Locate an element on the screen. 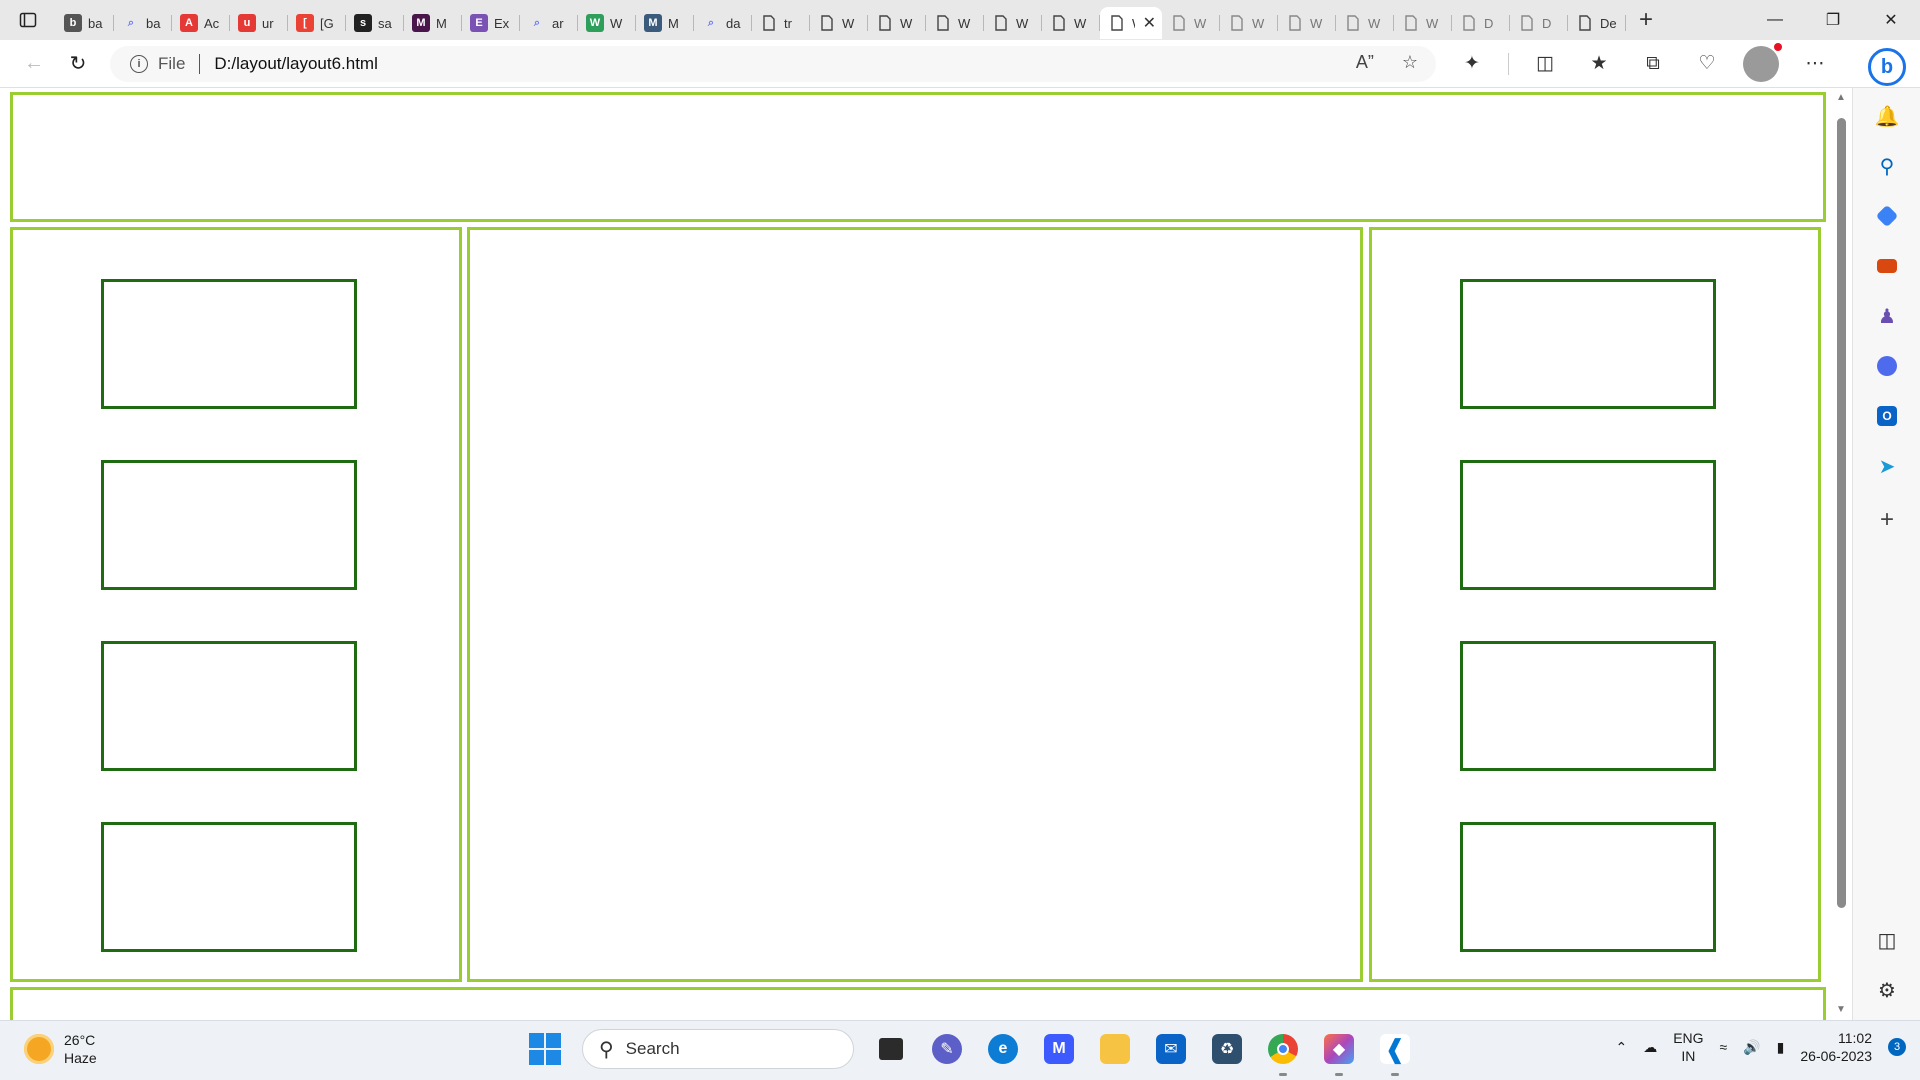 The image size is (1920, 1080). tool-app-button: ◆ is located at coordinates (1339, 1053).